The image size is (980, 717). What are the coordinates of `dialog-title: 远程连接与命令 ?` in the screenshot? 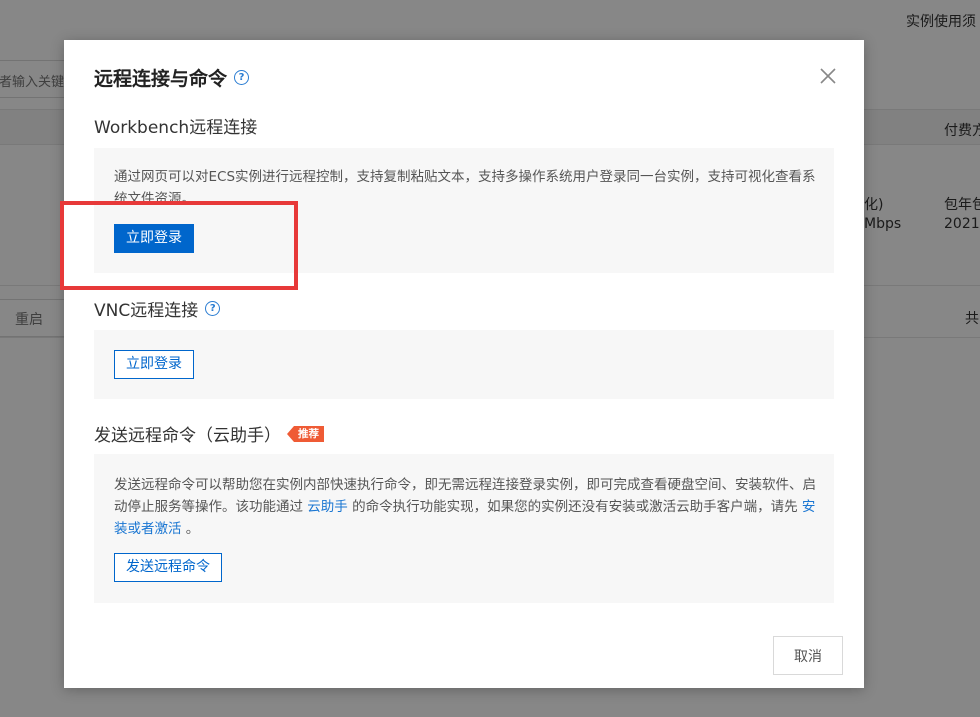 It's located at (172, 77).